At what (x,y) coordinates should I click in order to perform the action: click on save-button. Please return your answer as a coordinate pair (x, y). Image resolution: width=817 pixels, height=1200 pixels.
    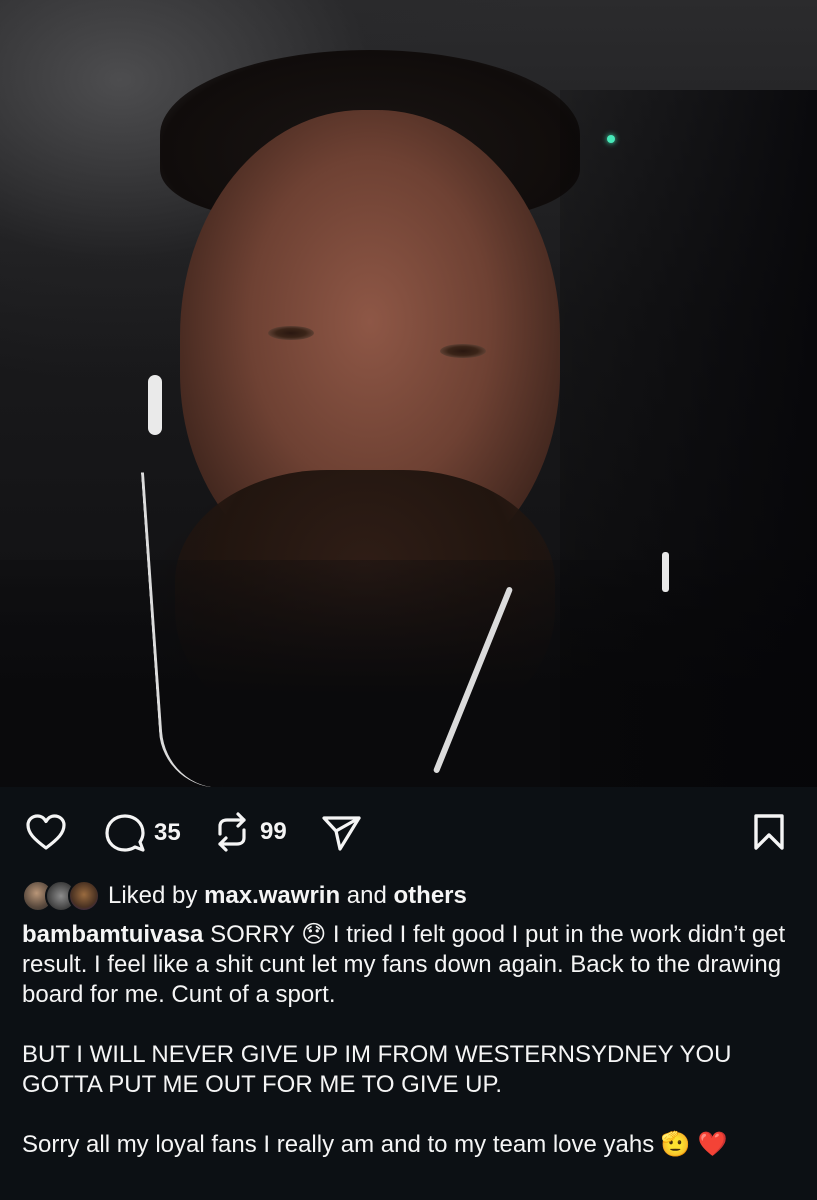
    Looking at the image, I should click on (769, 832).